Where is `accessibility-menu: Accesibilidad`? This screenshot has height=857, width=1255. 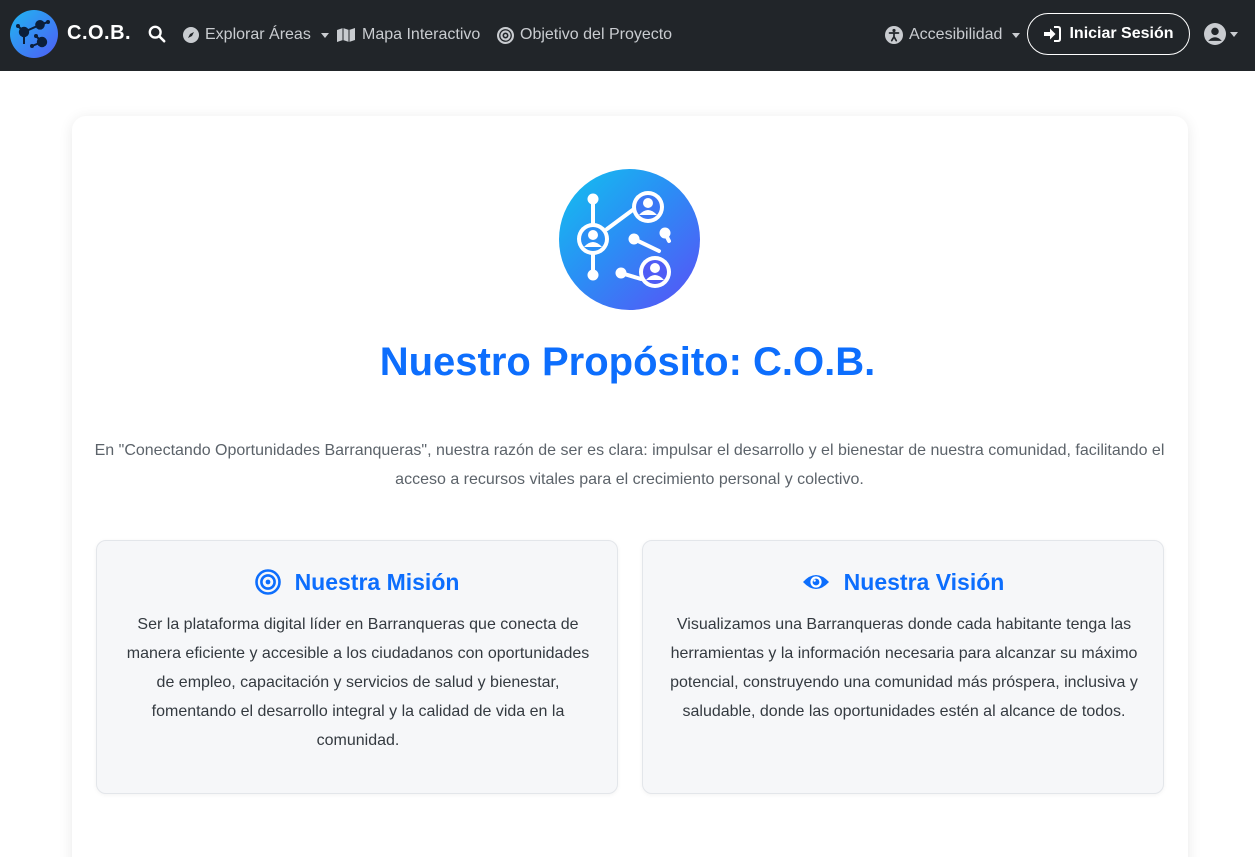 accessibility-menu: Accesibilidad is located at coordinates (953, 35).